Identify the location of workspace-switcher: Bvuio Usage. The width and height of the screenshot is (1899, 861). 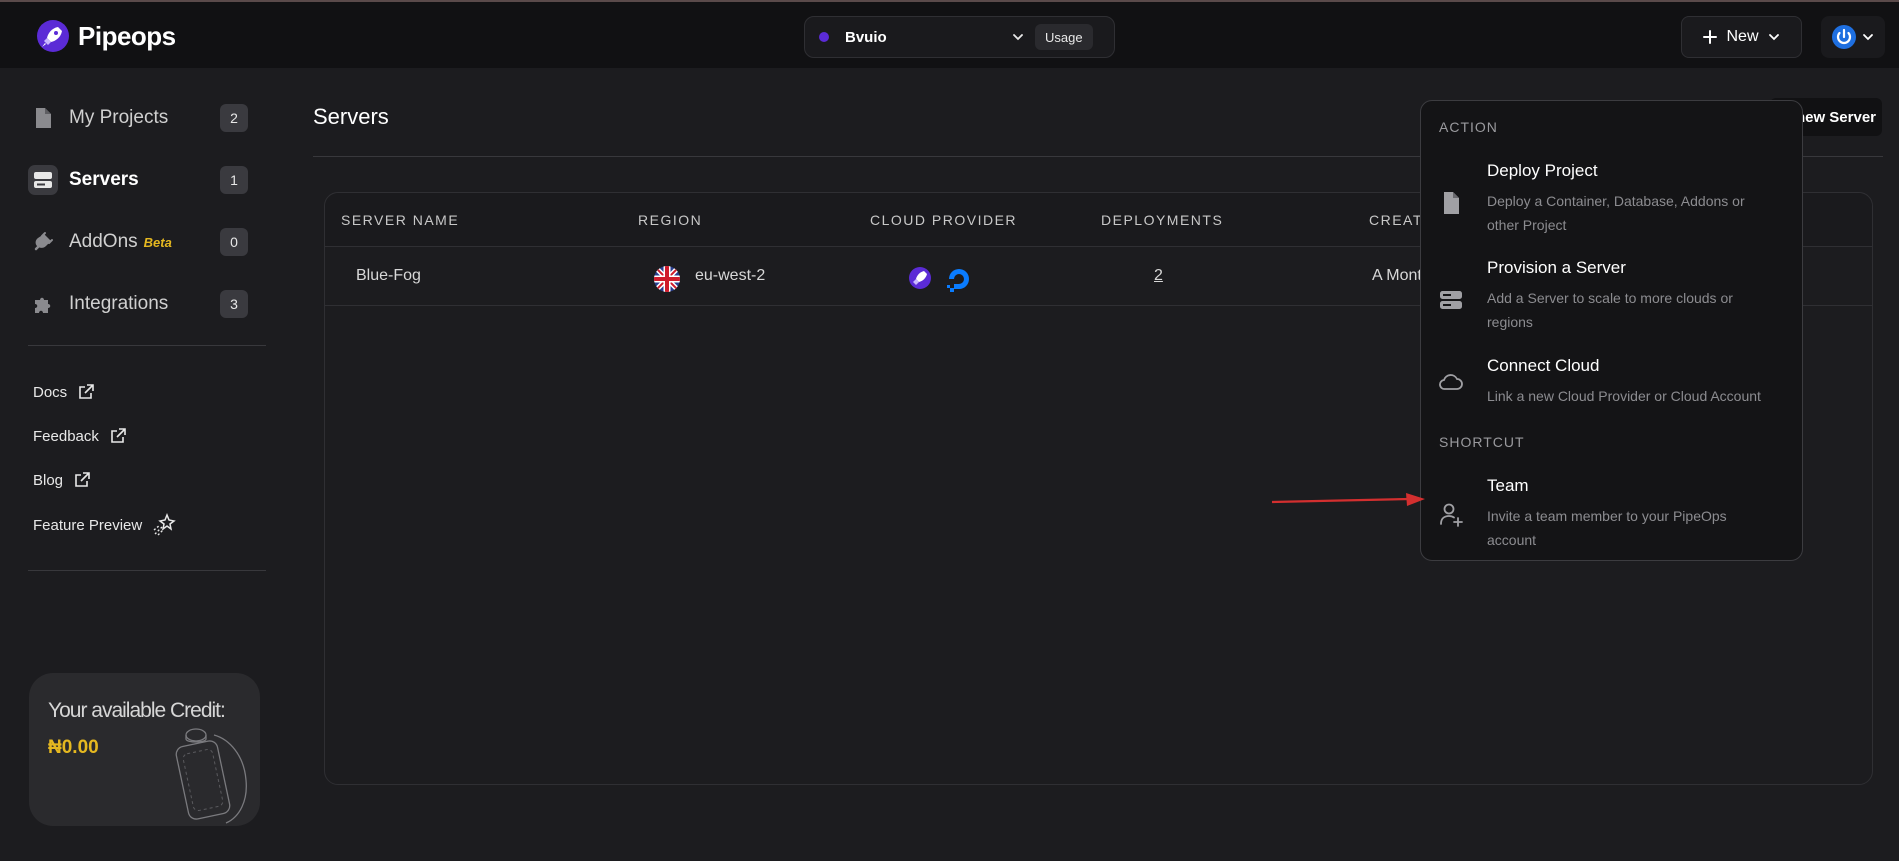
(959, 37).